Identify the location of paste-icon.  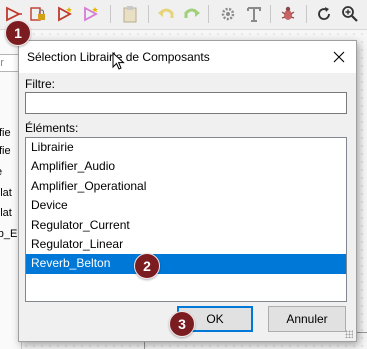
(130, 14).